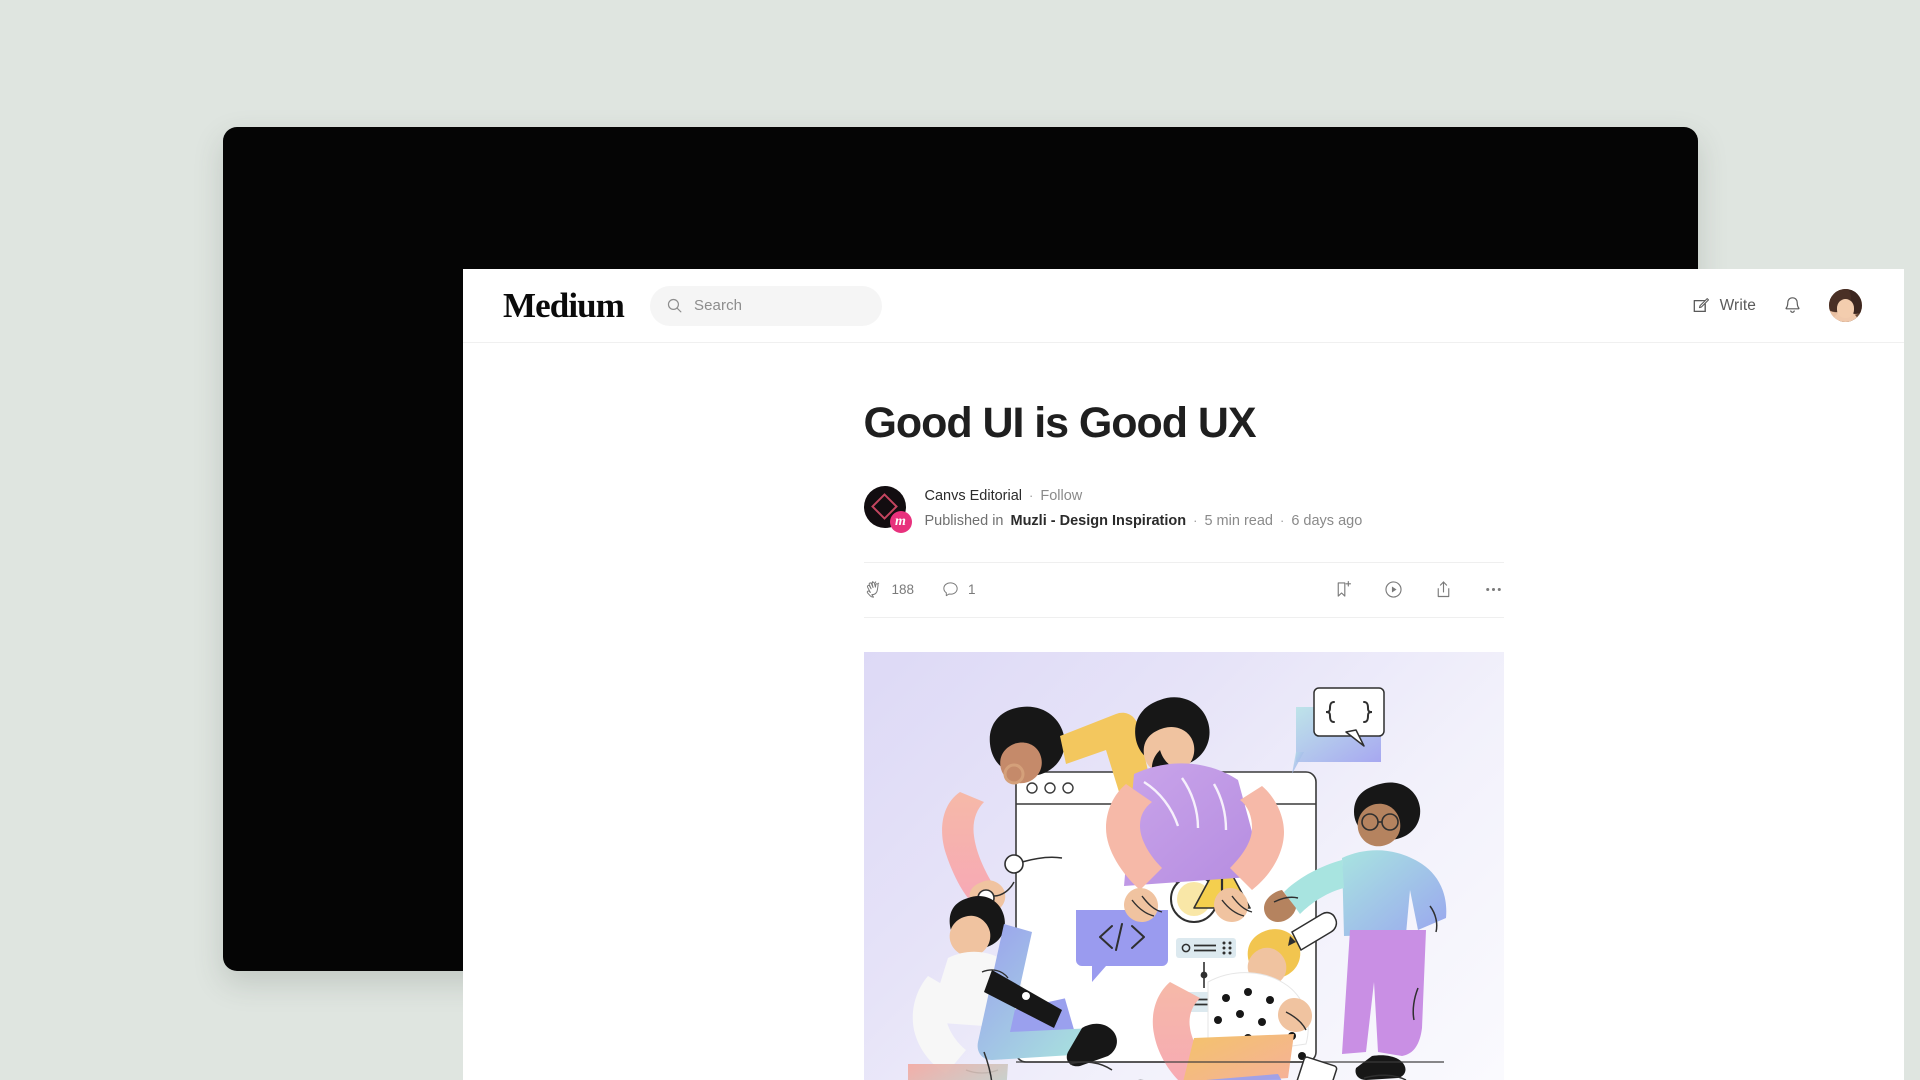 Image resolution: width=1920 pixels, height=1080 pixels. I want to click on code-braces-speech-bubble, so click(1338, 730).